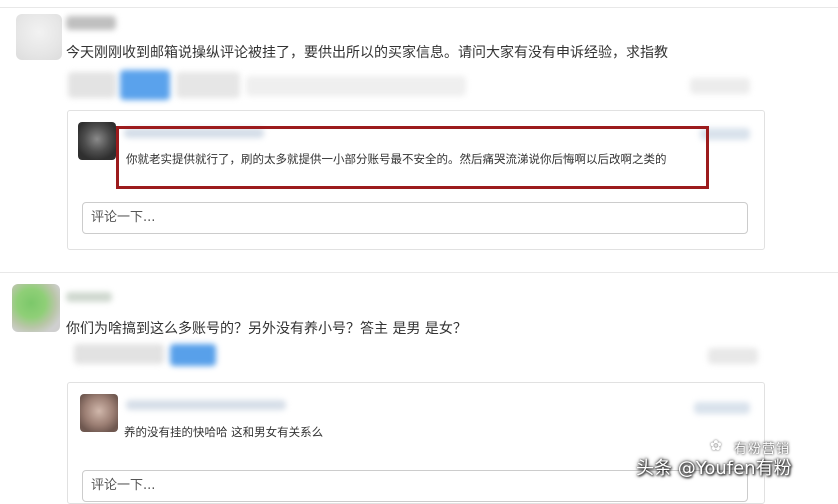  Describe the element at coordinates (206, 405) in the screenshot. I see `blurred-reply-username` at that location.